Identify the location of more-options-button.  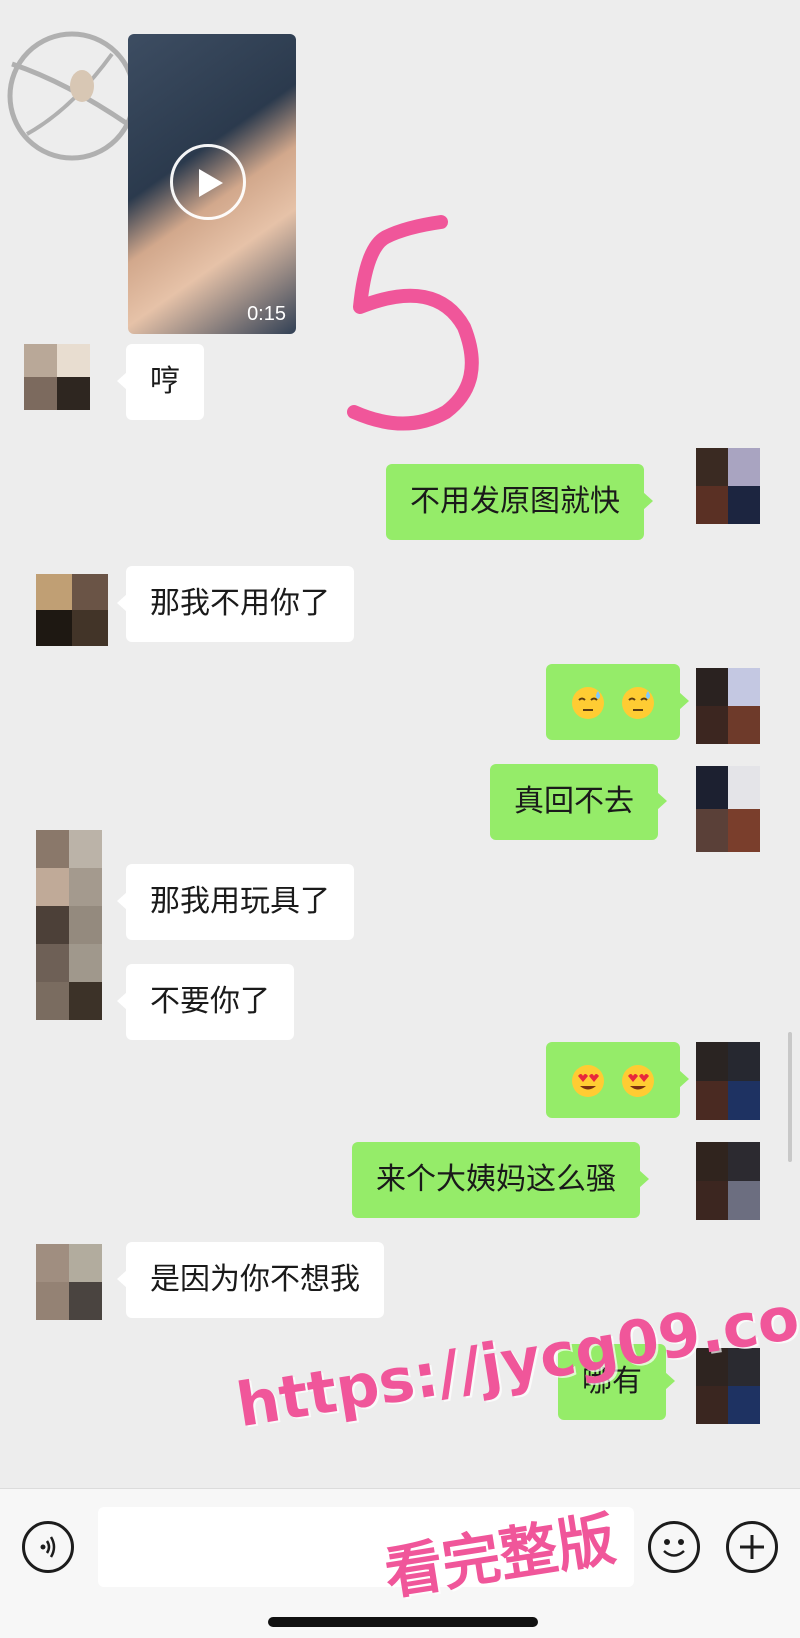
(752, 1547).